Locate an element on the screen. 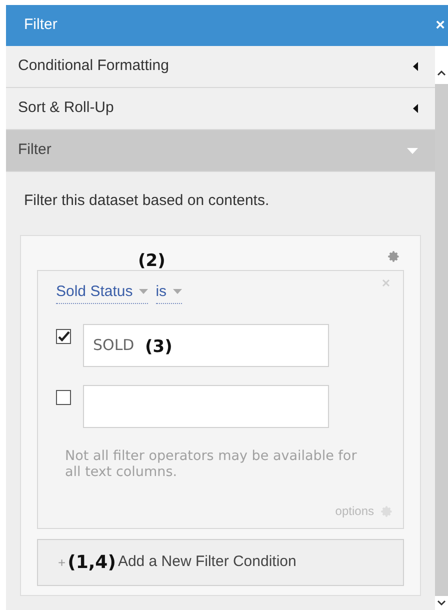 This screenshot has height=610, width=448. annotation-label: (3) is located at coordinates (158, 347).